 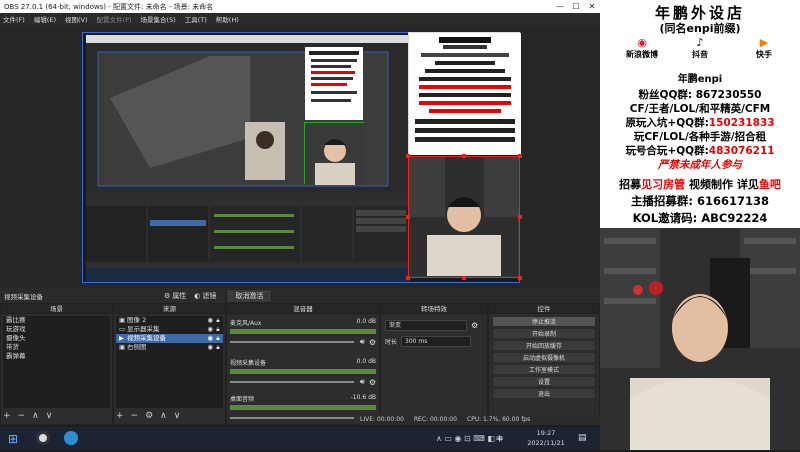 I want to click on resize-handle-l, so click(x=408, y=217).